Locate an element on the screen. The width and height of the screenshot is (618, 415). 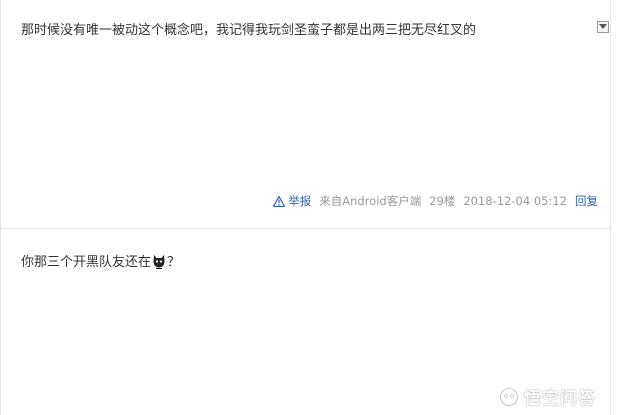
collapse-toggle-button is located at coordinates (603, 27).